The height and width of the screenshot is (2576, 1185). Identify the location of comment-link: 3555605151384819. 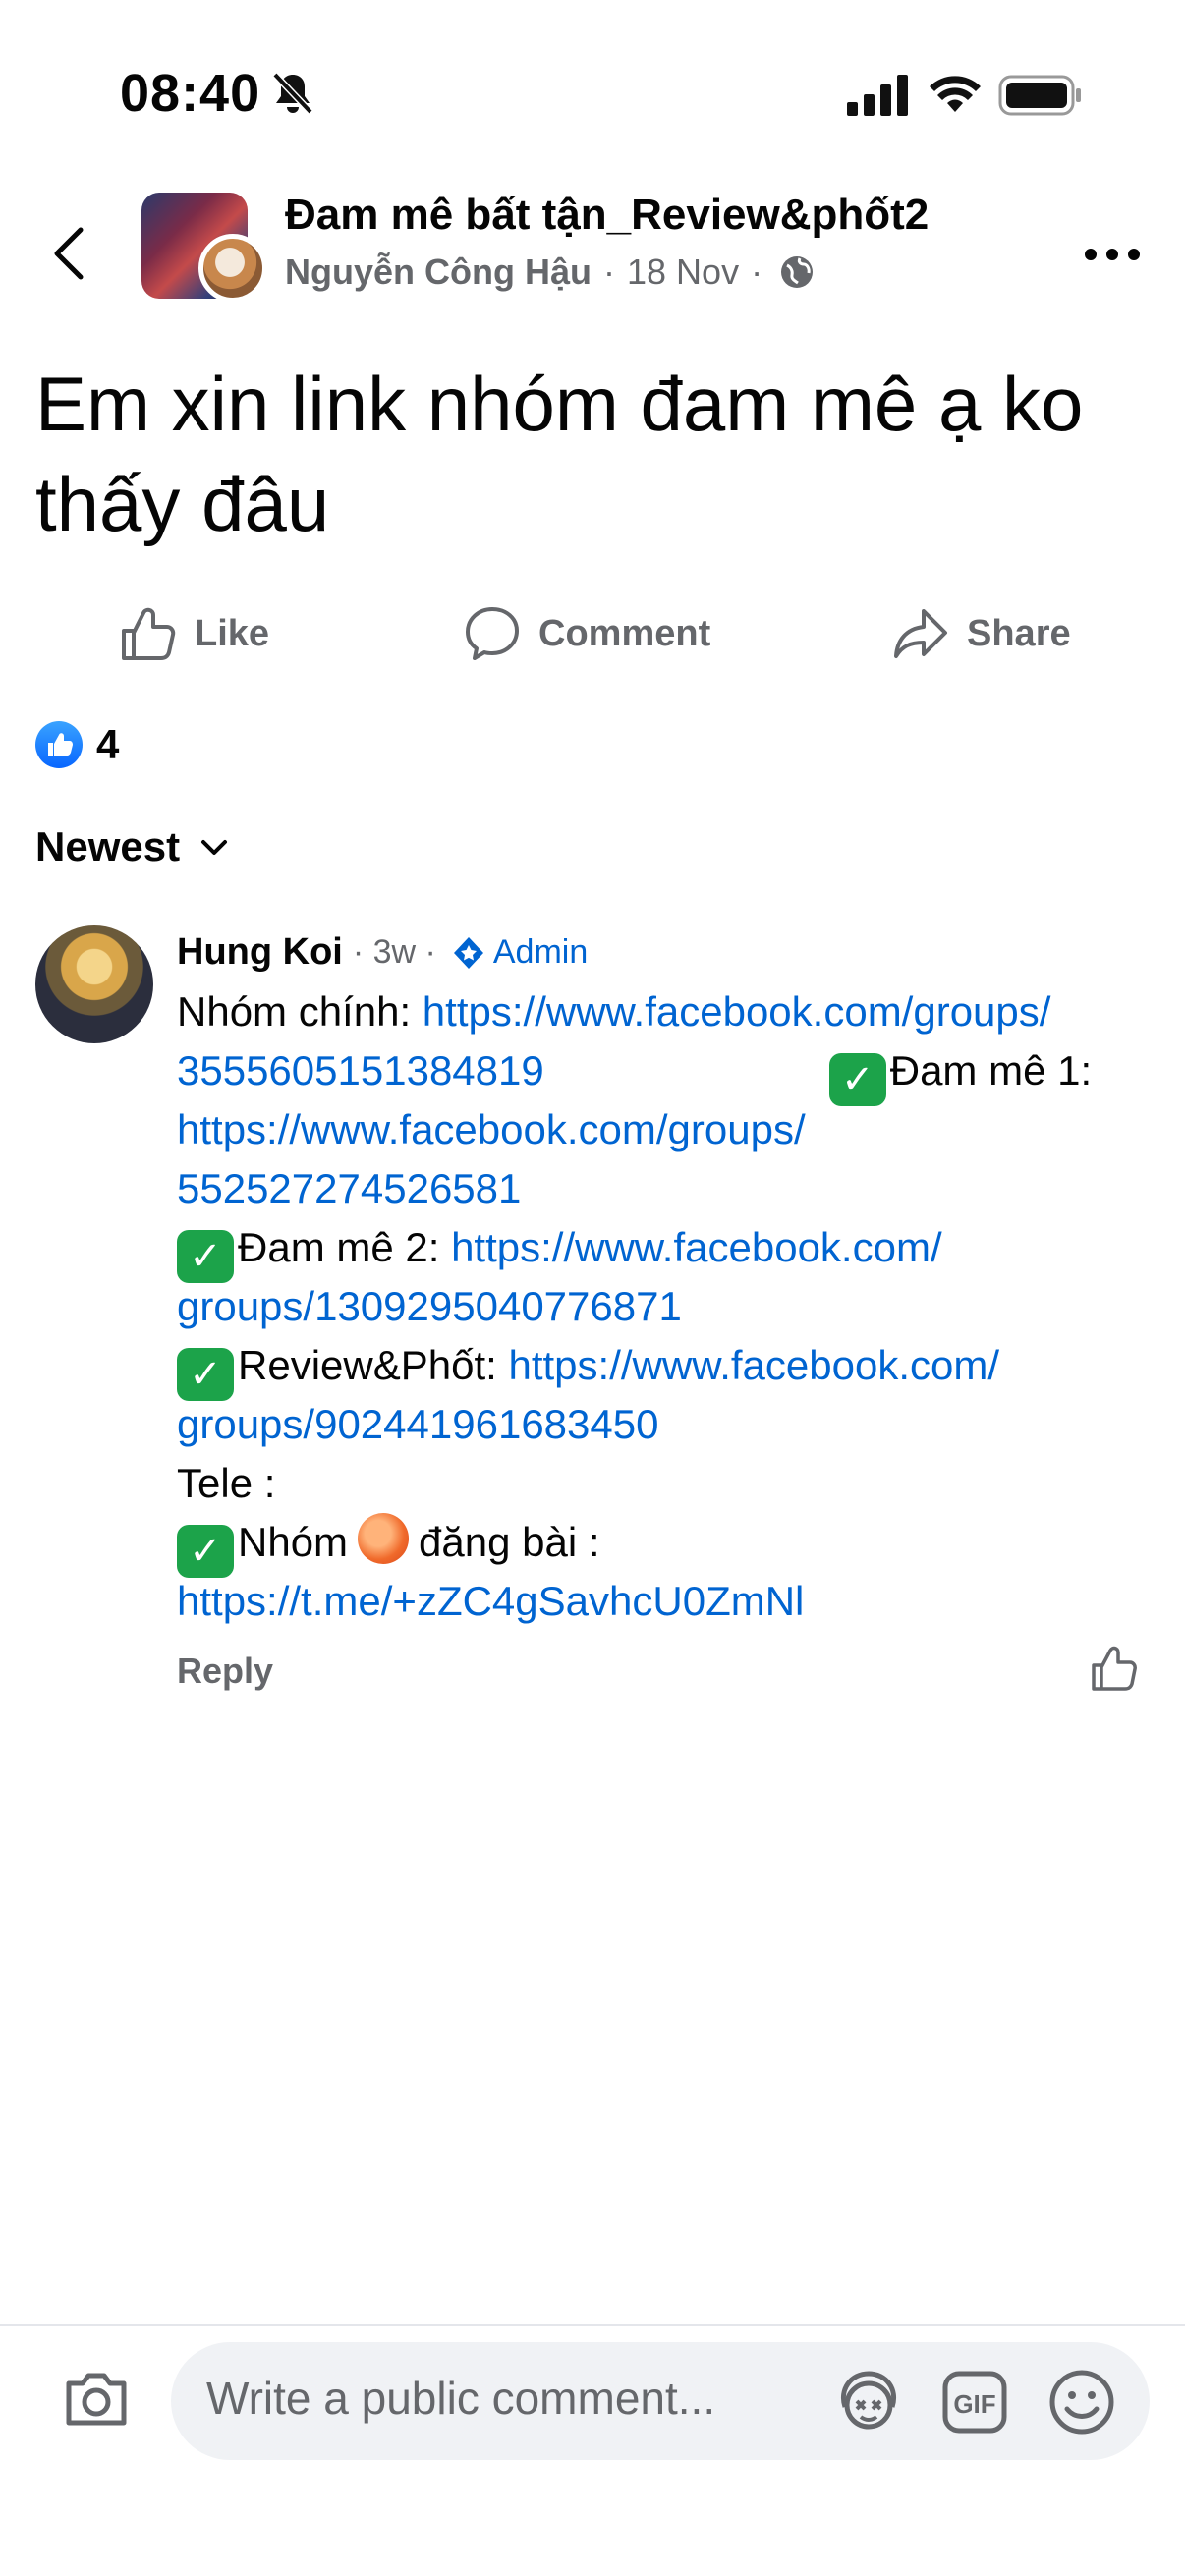
(361, 1070).